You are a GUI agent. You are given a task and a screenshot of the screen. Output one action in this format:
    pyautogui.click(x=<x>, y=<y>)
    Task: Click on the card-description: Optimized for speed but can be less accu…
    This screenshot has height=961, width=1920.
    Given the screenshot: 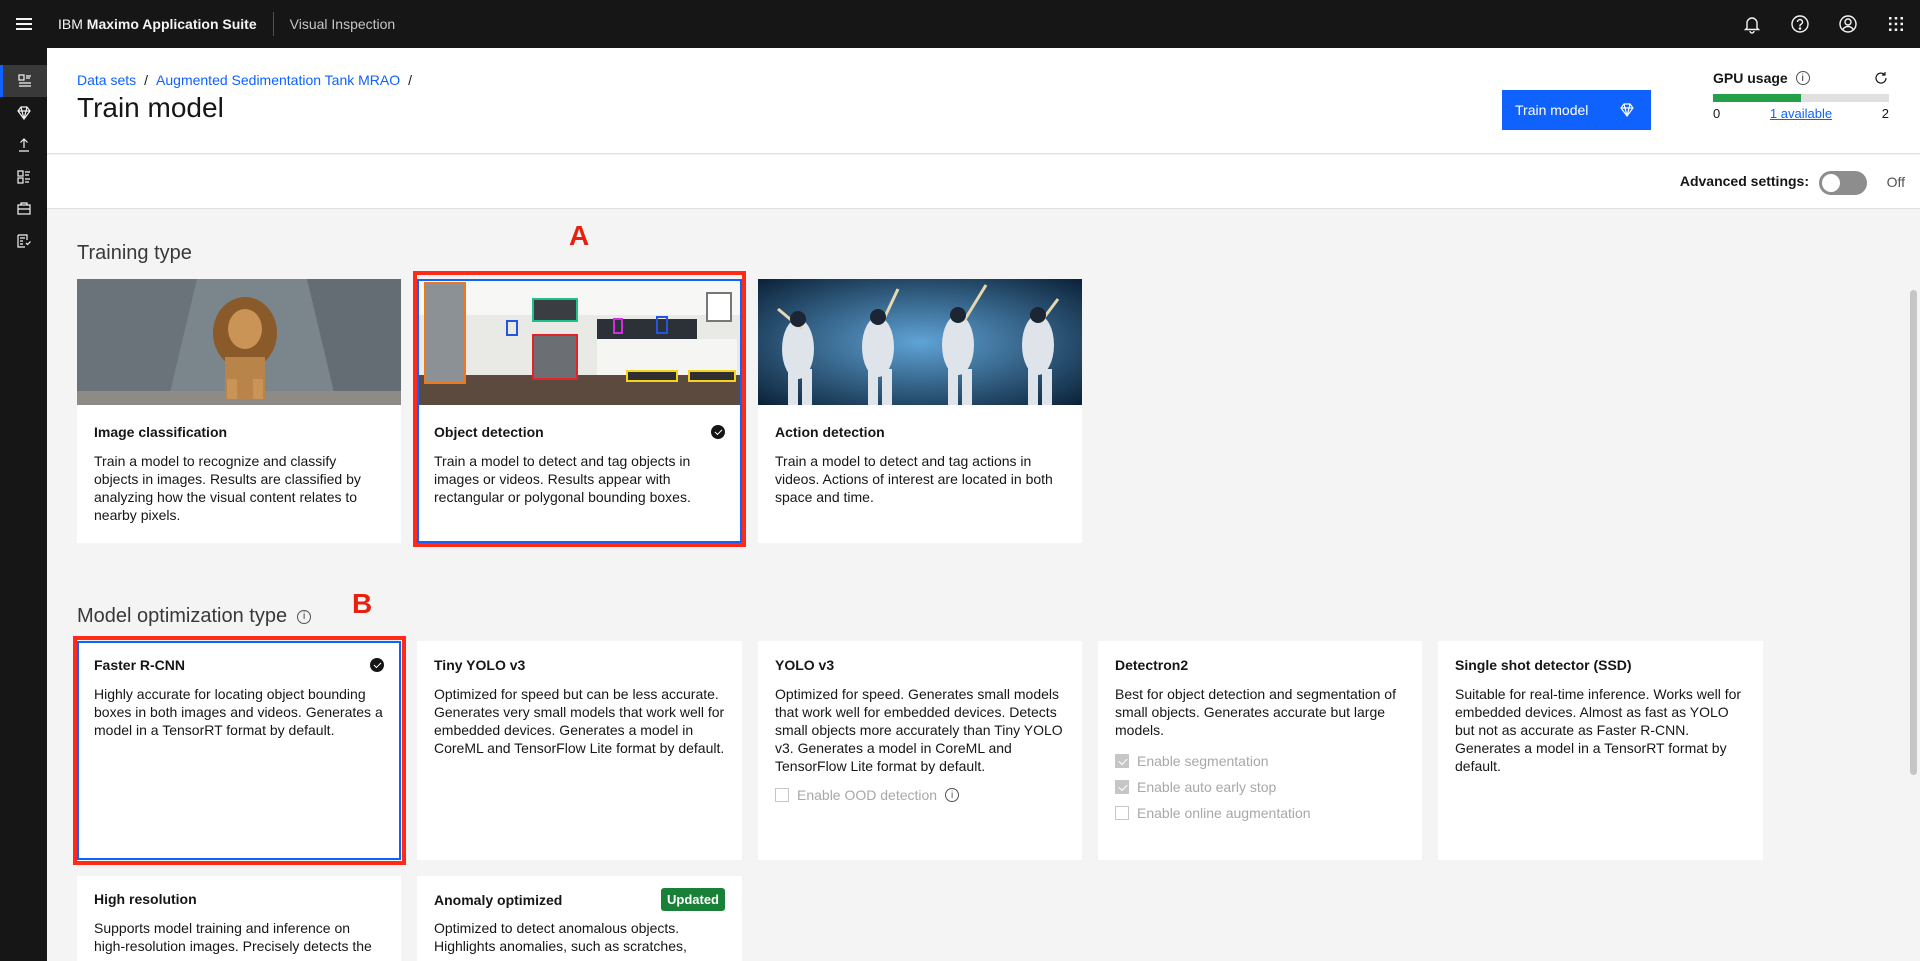 What is the action you would take?
    pyautogui.click(x=579, y=721)
    